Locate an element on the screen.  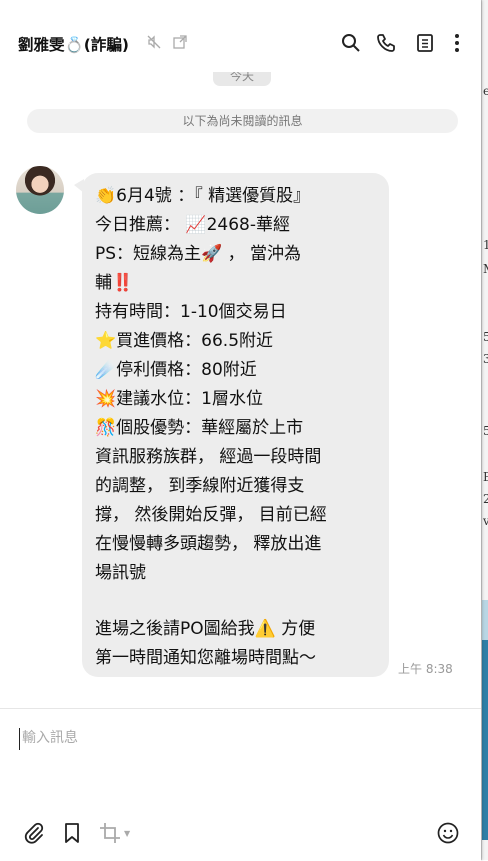
more-options-icon is located at coordinates (457, 43).